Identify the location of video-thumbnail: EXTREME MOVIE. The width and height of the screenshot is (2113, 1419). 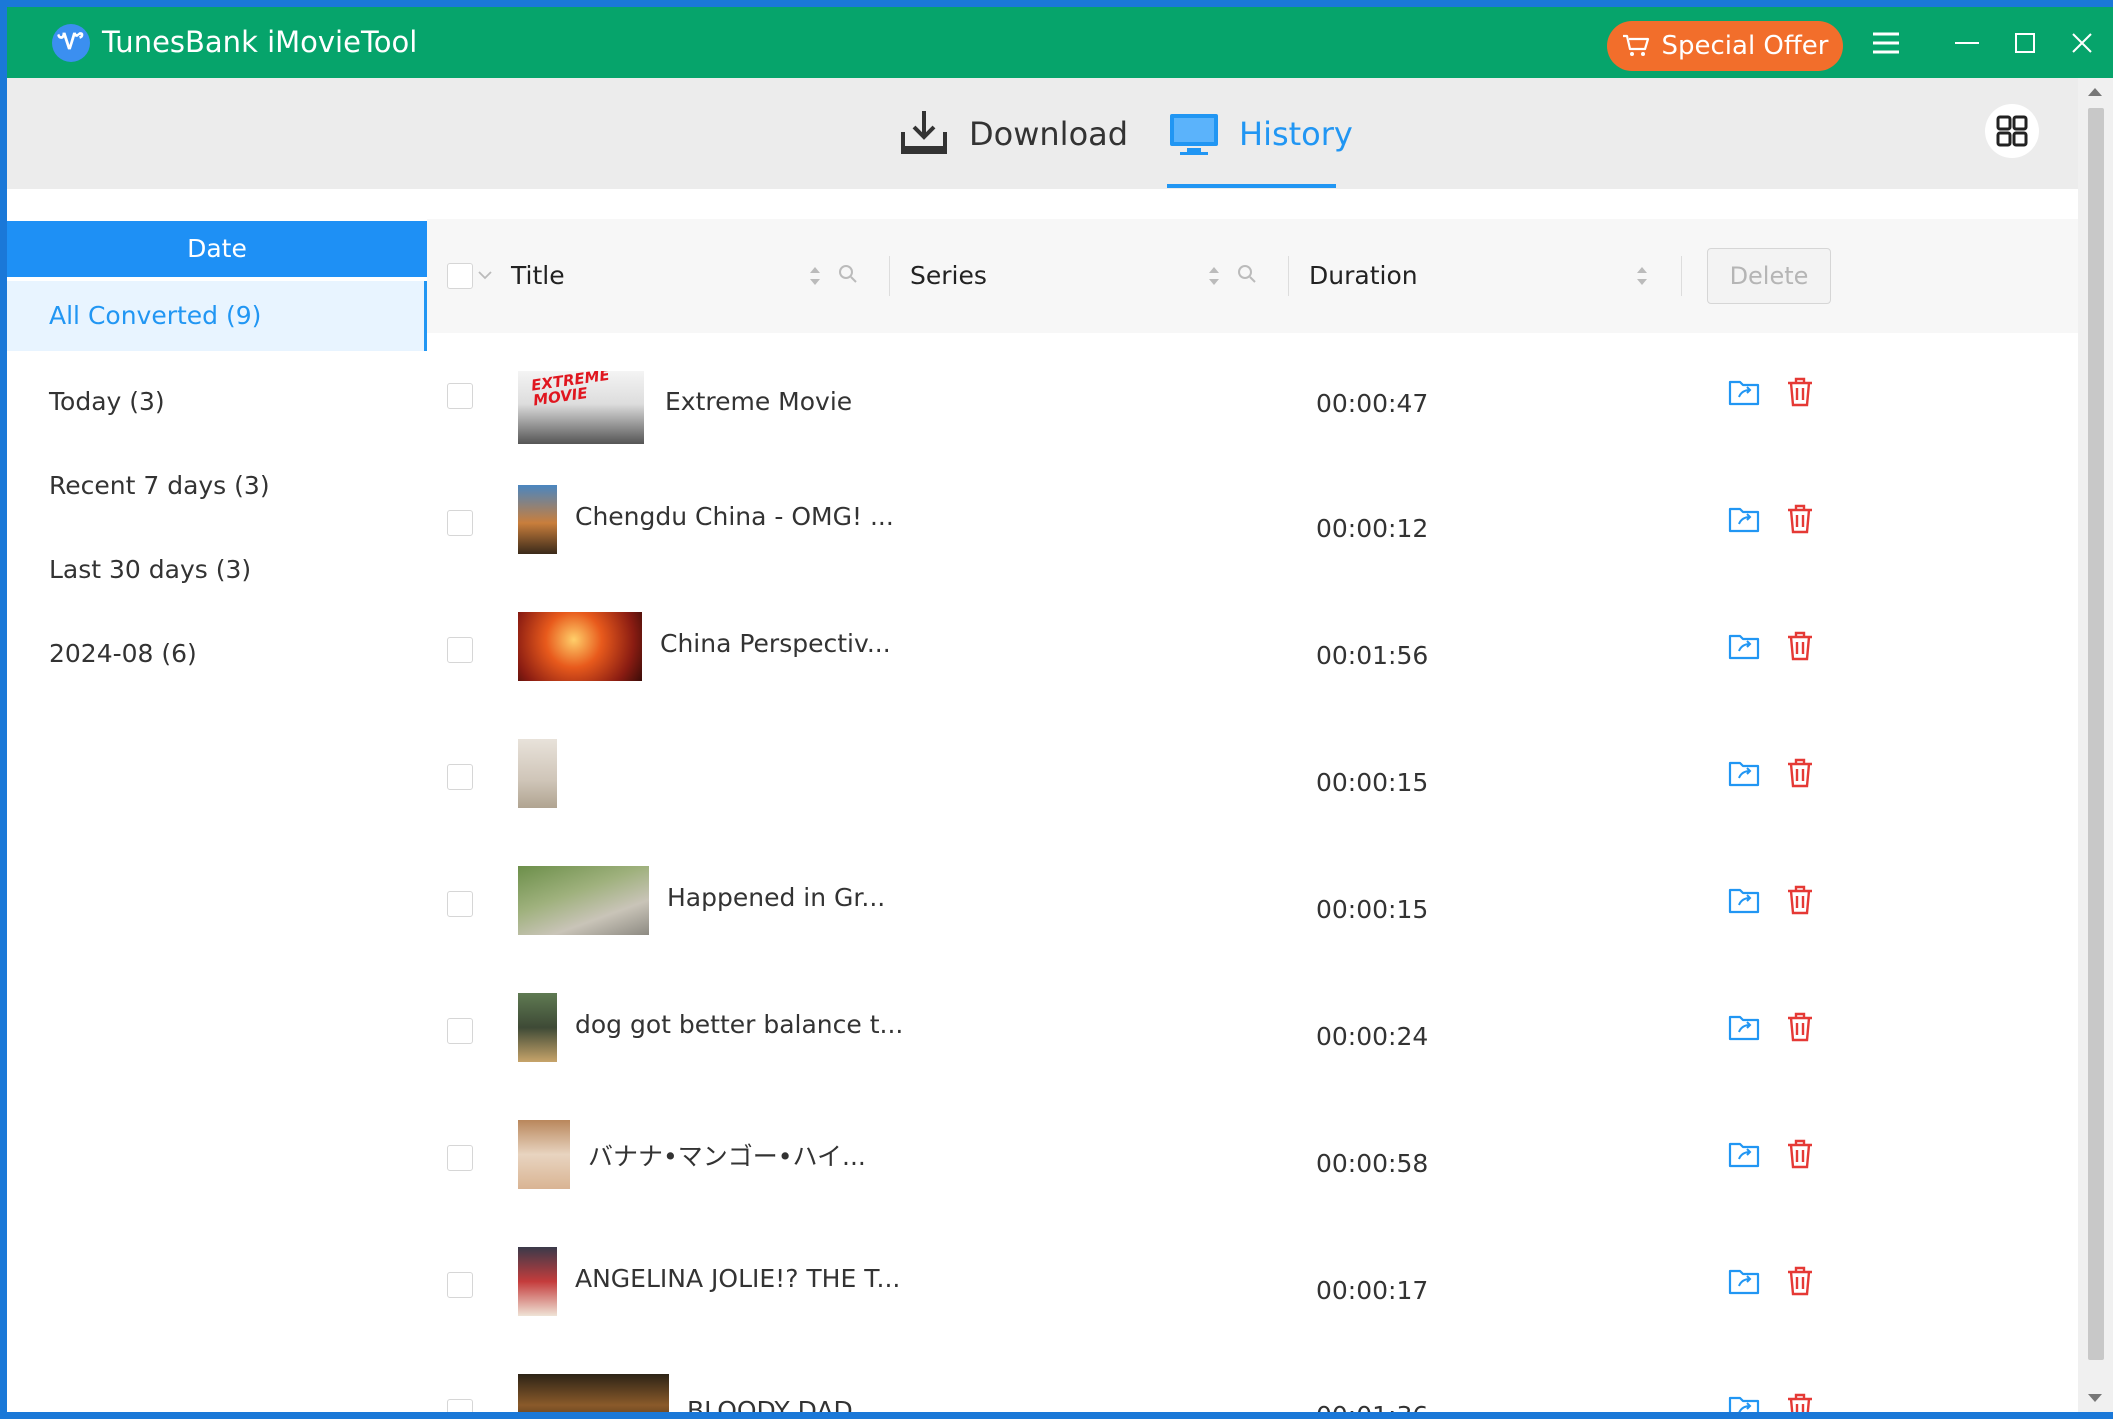
(581, 407).